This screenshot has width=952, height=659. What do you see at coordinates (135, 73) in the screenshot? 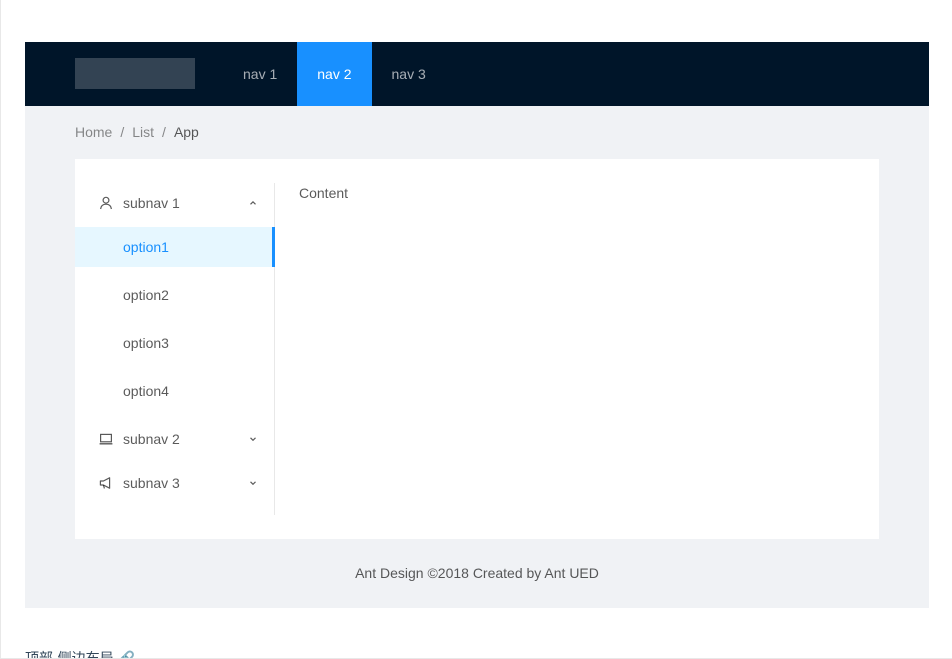
I see `logo` at bounding box center [135, 73].